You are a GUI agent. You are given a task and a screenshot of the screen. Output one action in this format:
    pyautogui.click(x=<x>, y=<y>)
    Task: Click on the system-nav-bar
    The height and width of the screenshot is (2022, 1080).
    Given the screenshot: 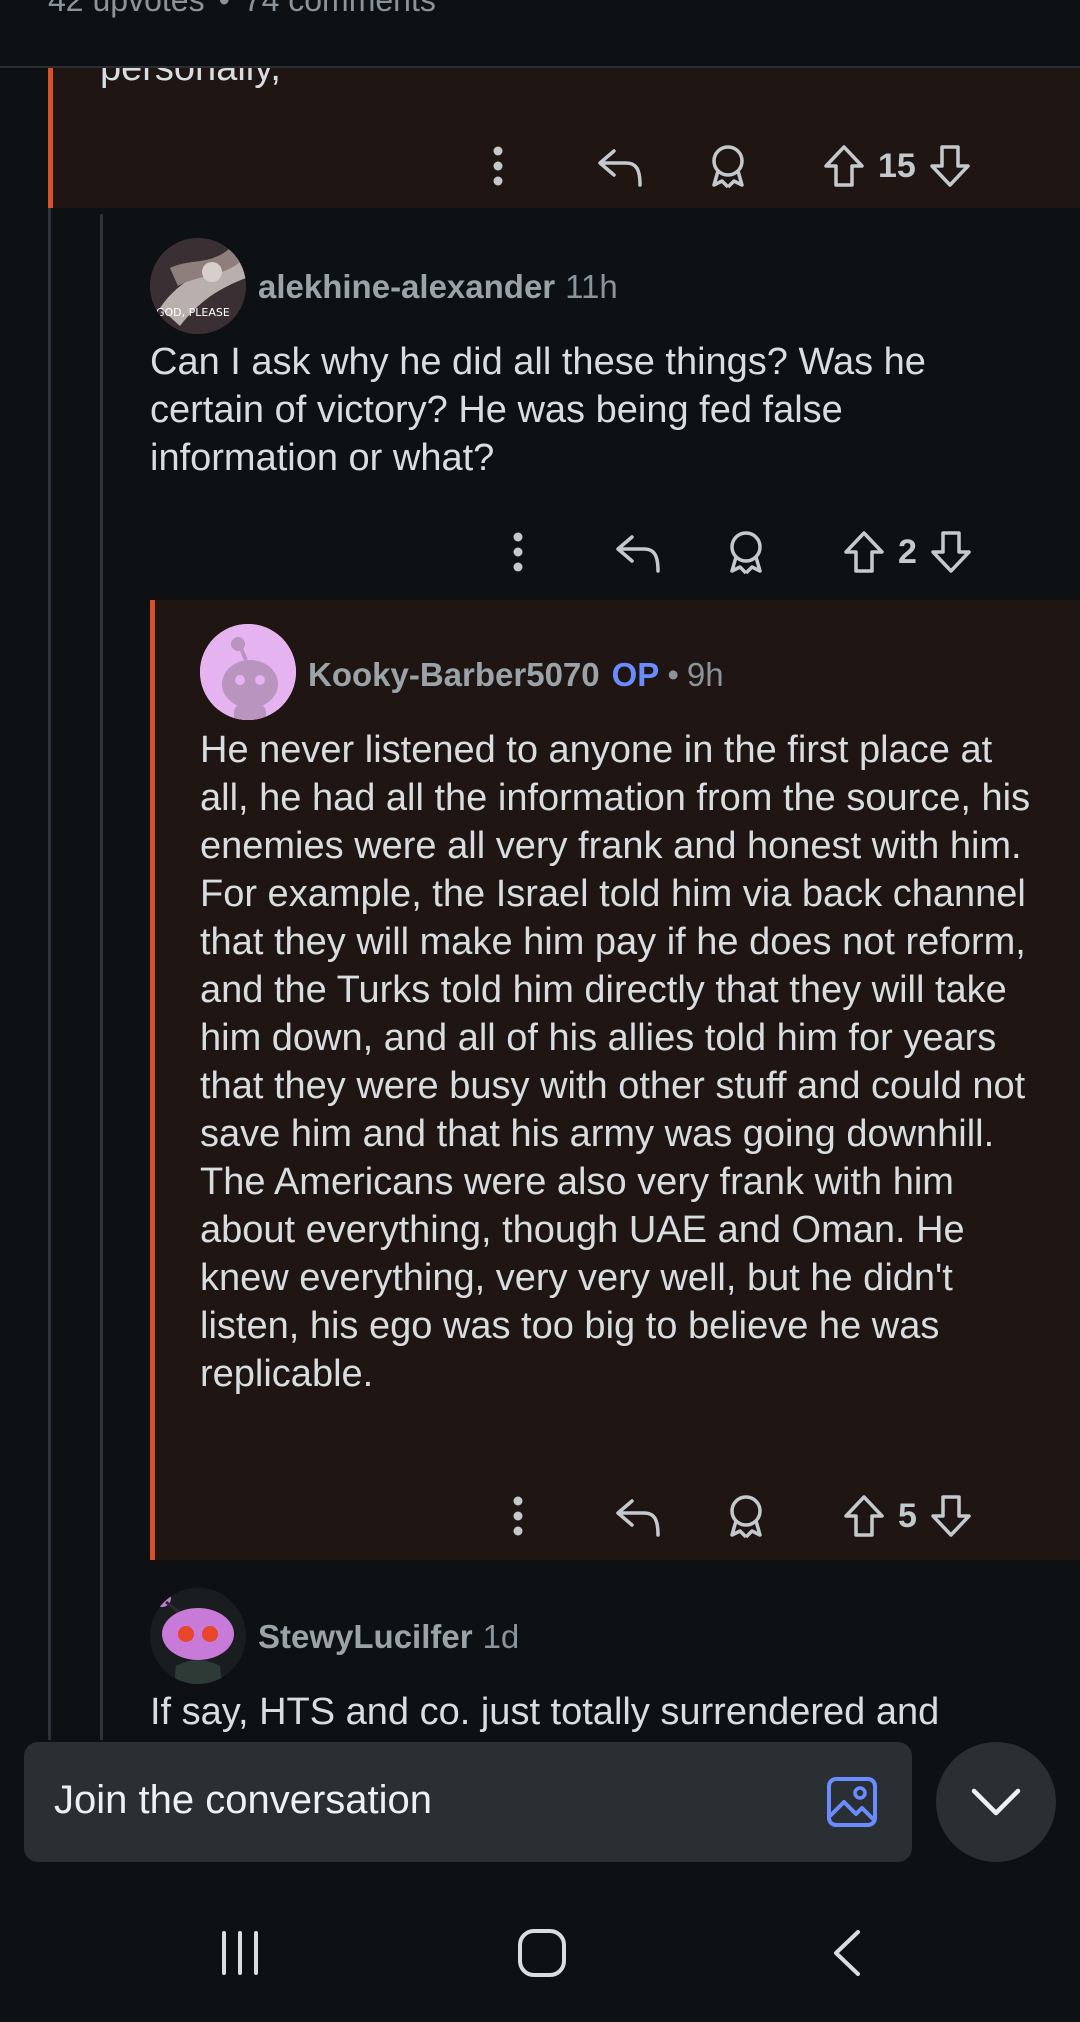 What is the action you would take?
    pyautogui.click(x=540, y=1951)
    